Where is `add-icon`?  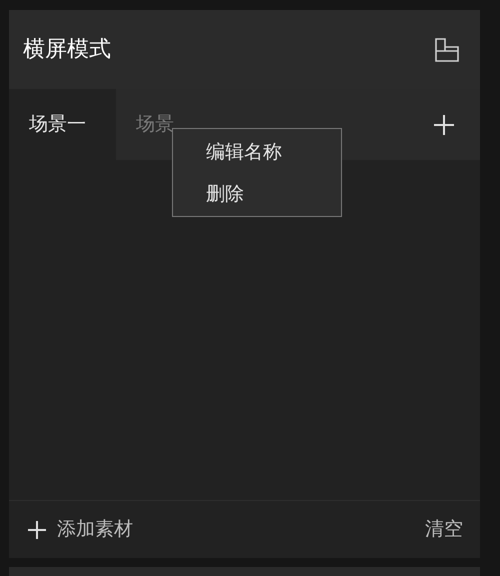 add-icon is located at coordinates (444, 125).